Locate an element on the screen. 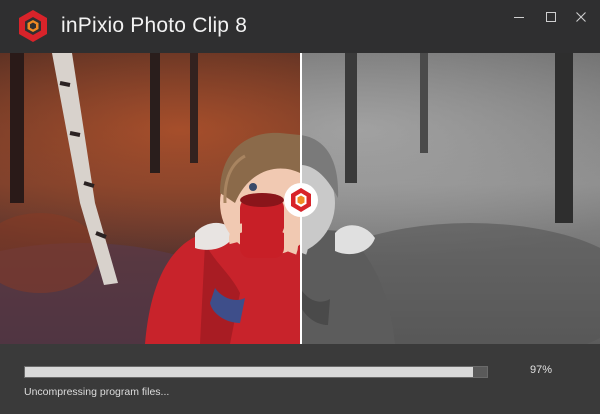 The height and width of the screenshot is (414, 600). close-icon is located at coordinates (581, 17).